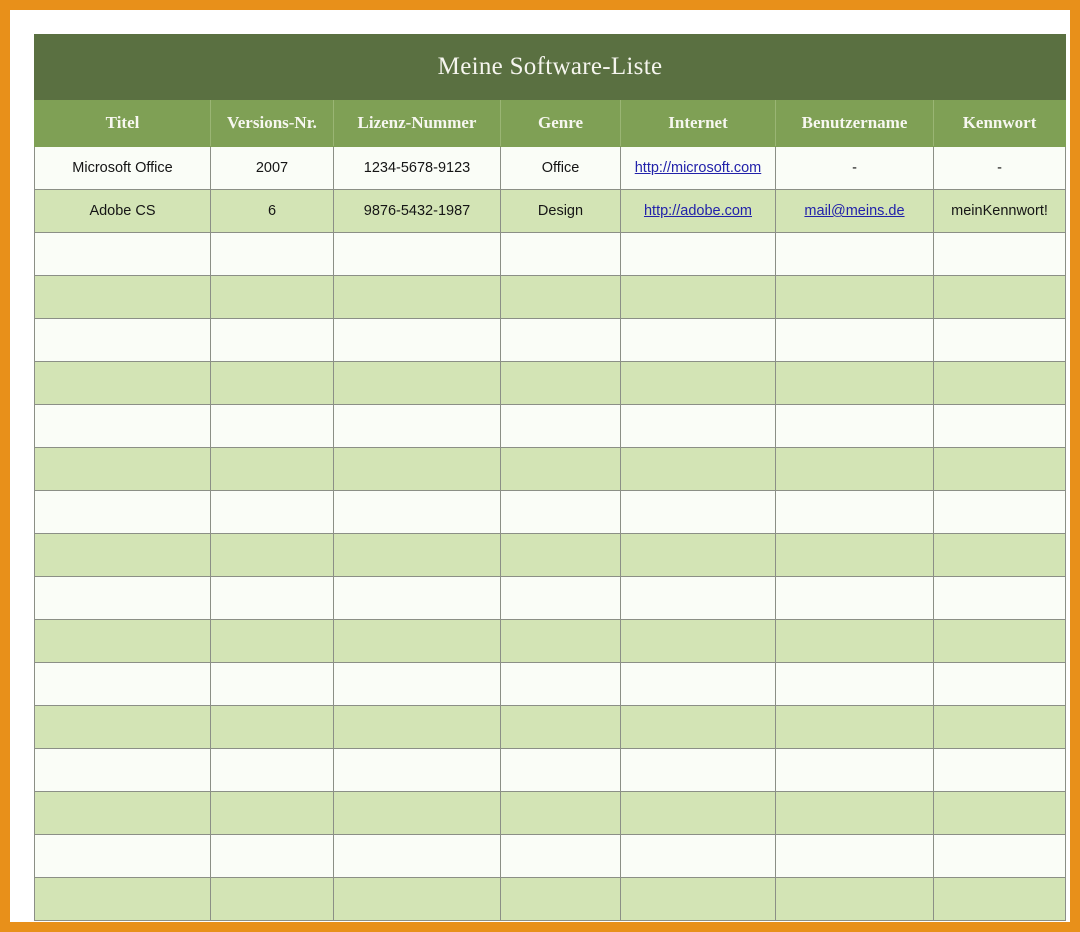 The height and width of the screenshot is (932, 1080). Describe the element at coordinates (999, 211) in the screenshot. I see `cell-kennwort: meinKennwort!` at that location.